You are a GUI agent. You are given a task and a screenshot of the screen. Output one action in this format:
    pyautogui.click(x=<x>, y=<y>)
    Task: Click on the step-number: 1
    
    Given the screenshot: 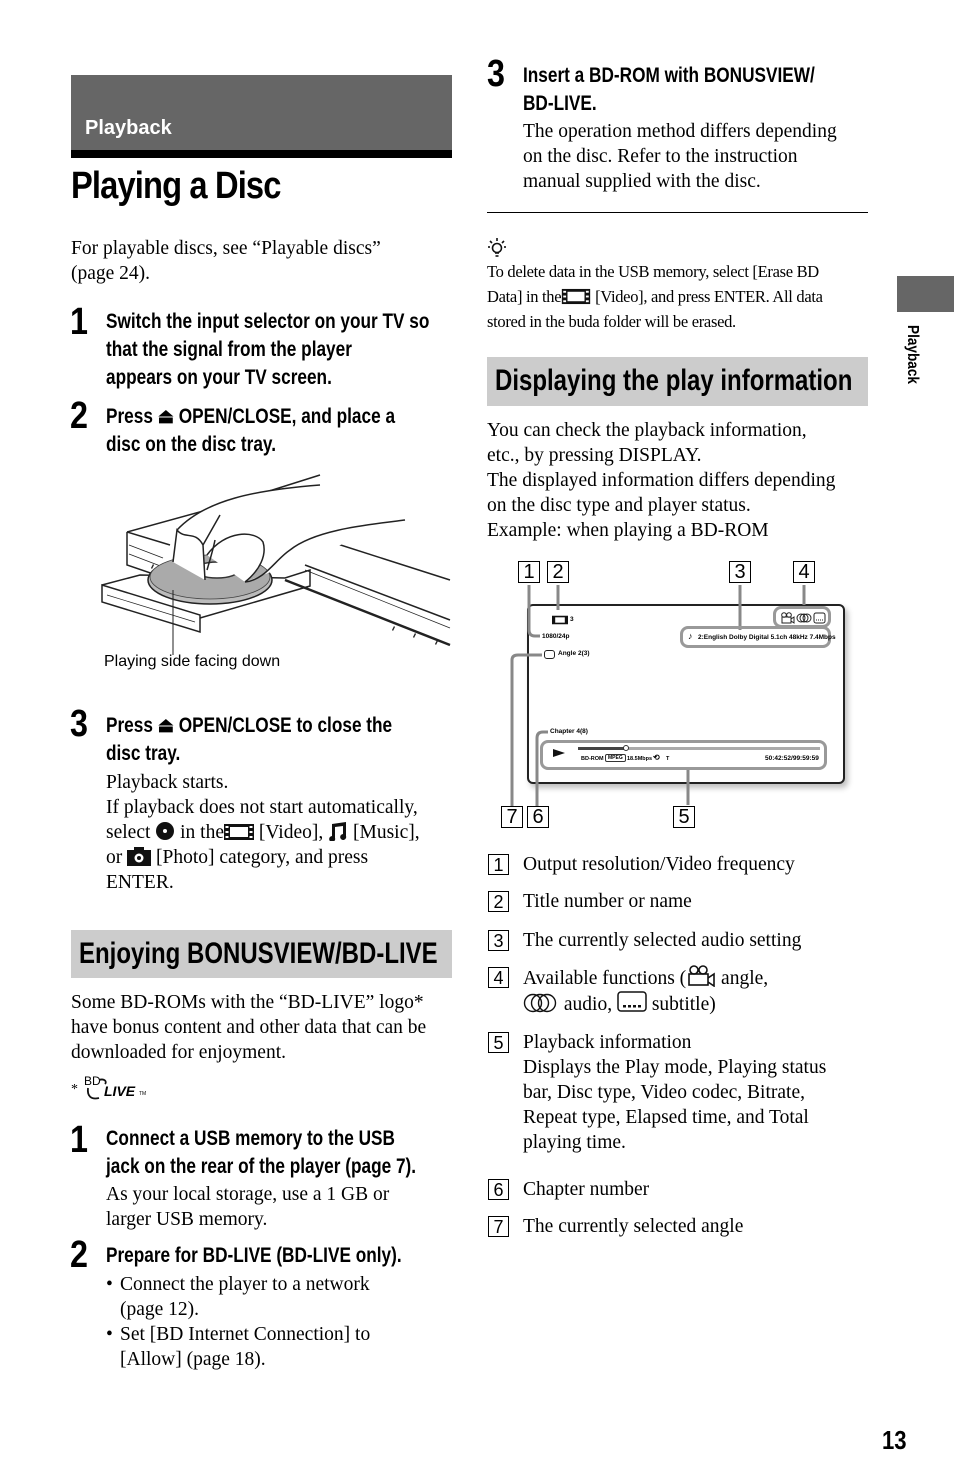 What is the action you would take?
    pyautogui.click(x=79, y=1140)
    